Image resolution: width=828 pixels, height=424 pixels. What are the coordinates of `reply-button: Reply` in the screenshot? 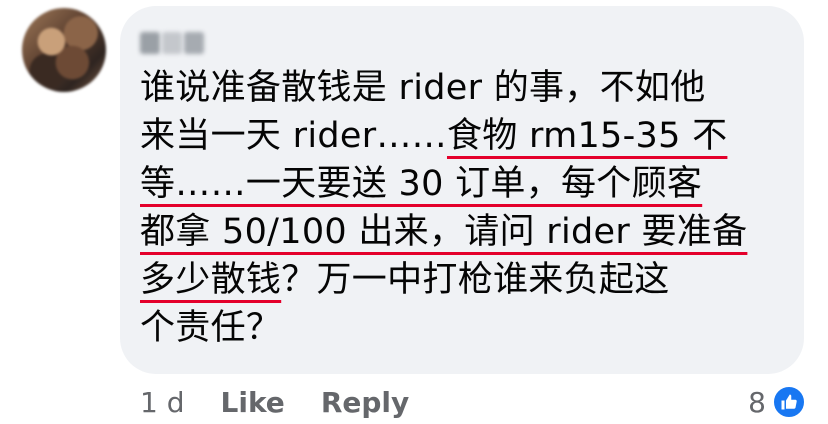 It's located at (365, 402).